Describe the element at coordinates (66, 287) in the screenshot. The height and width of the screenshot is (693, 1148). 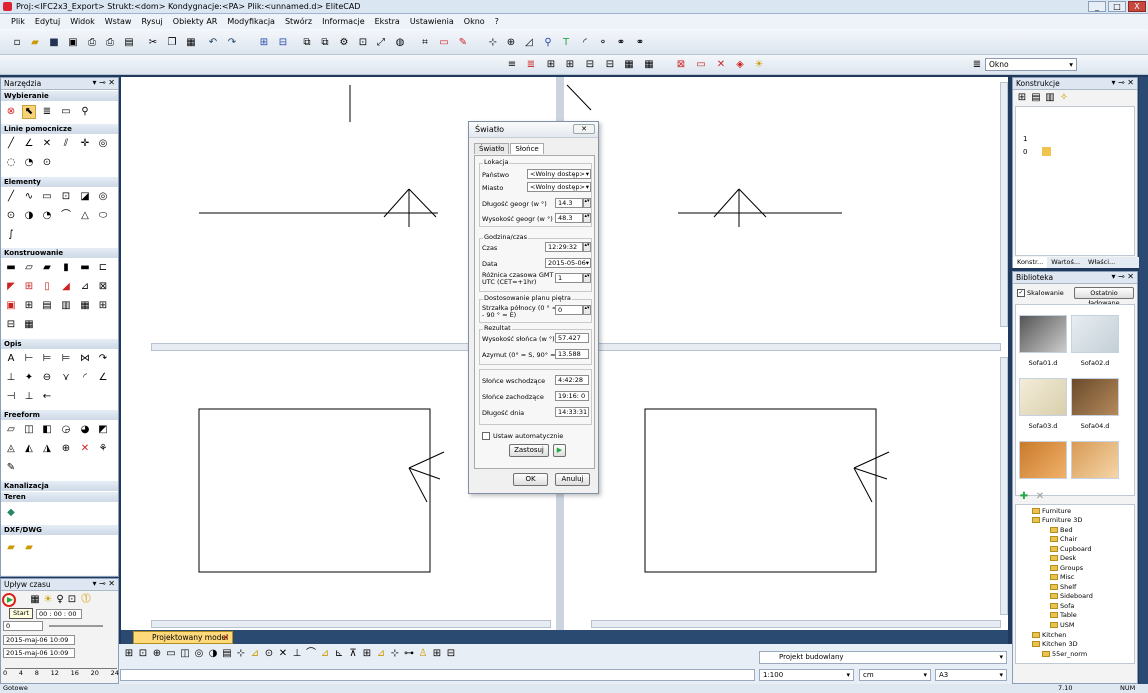
I see `dormer-icon: ◢` at that location.